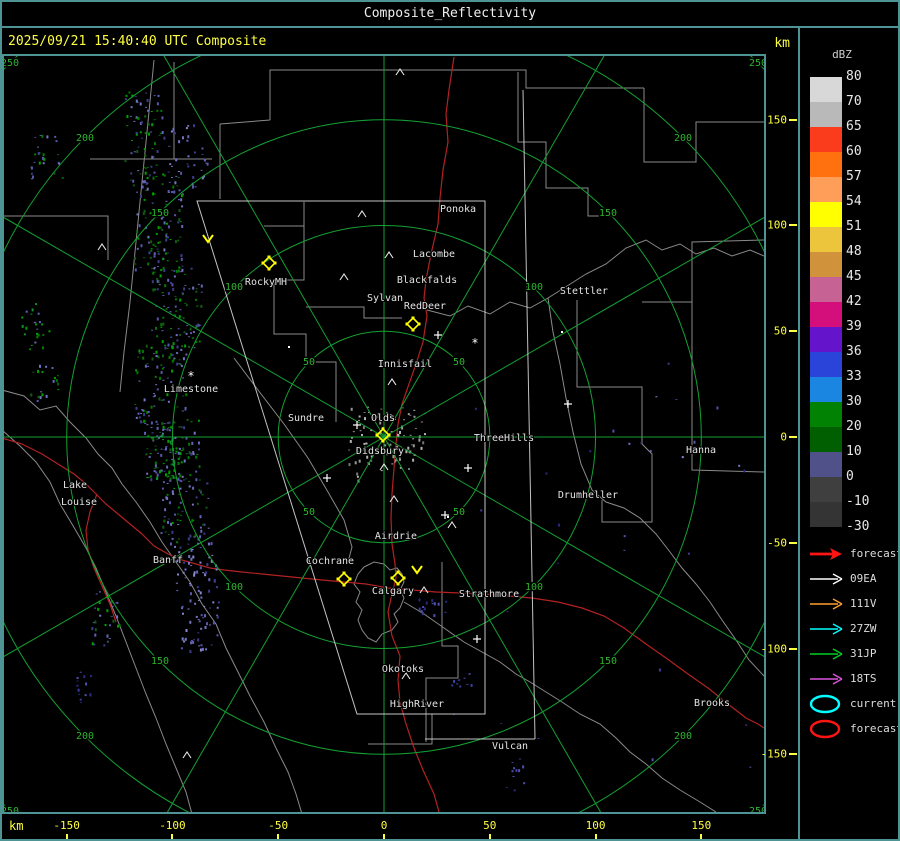  Describe the element at coordinates (450, 13) in the screenshot. I see `window-title: Composite_Reflectivity` at that location.